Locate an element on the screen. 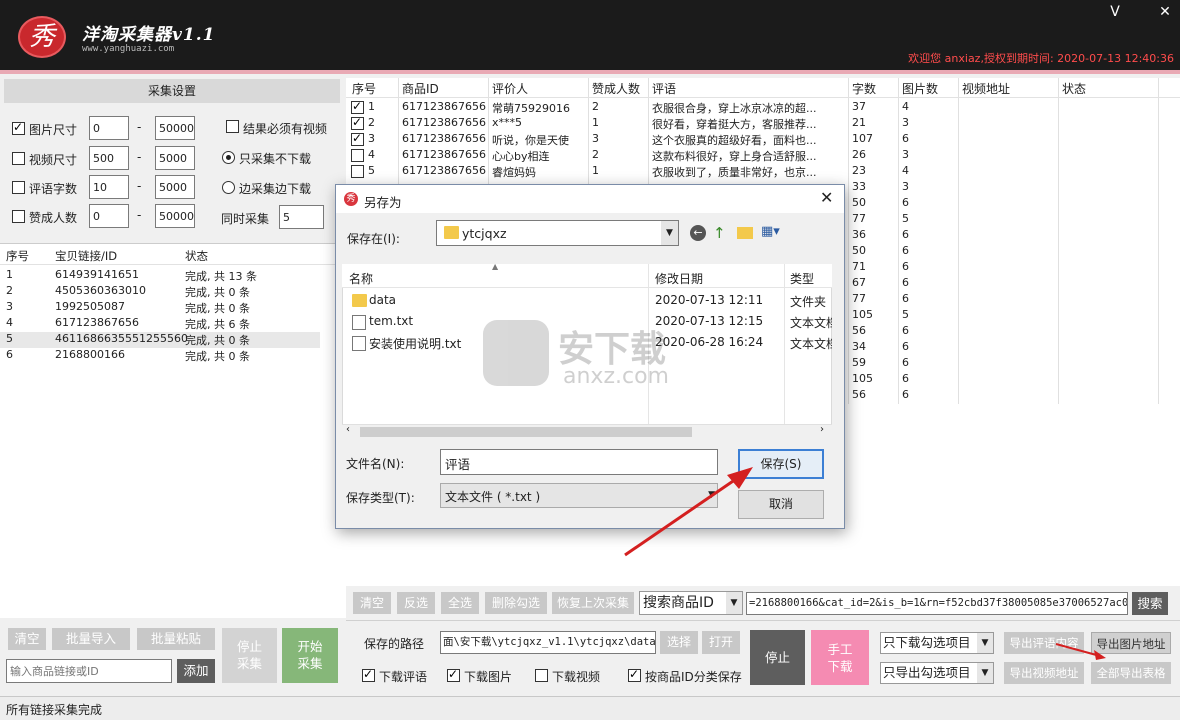  only-collect-radio is located at coordinates (228, 159).